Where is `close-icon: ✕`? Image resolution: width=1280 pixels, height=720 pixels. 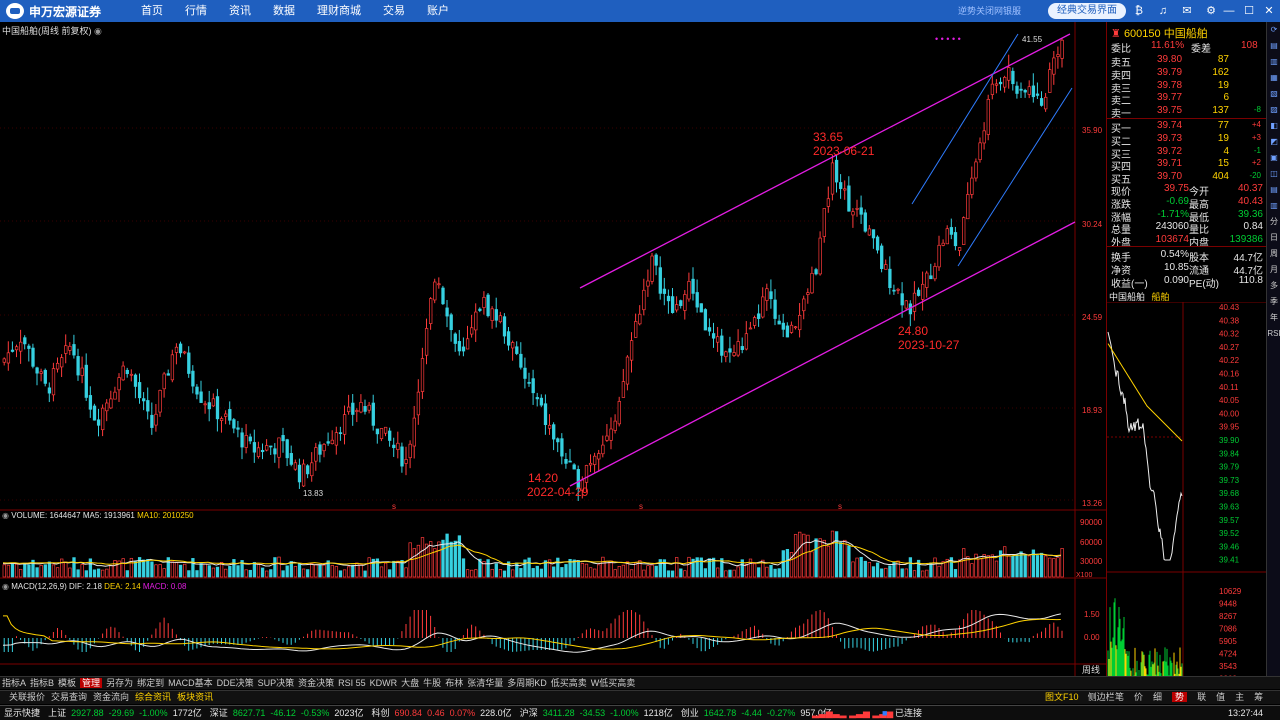 close-icon: ✕ is located at coordinates (1269, 11).